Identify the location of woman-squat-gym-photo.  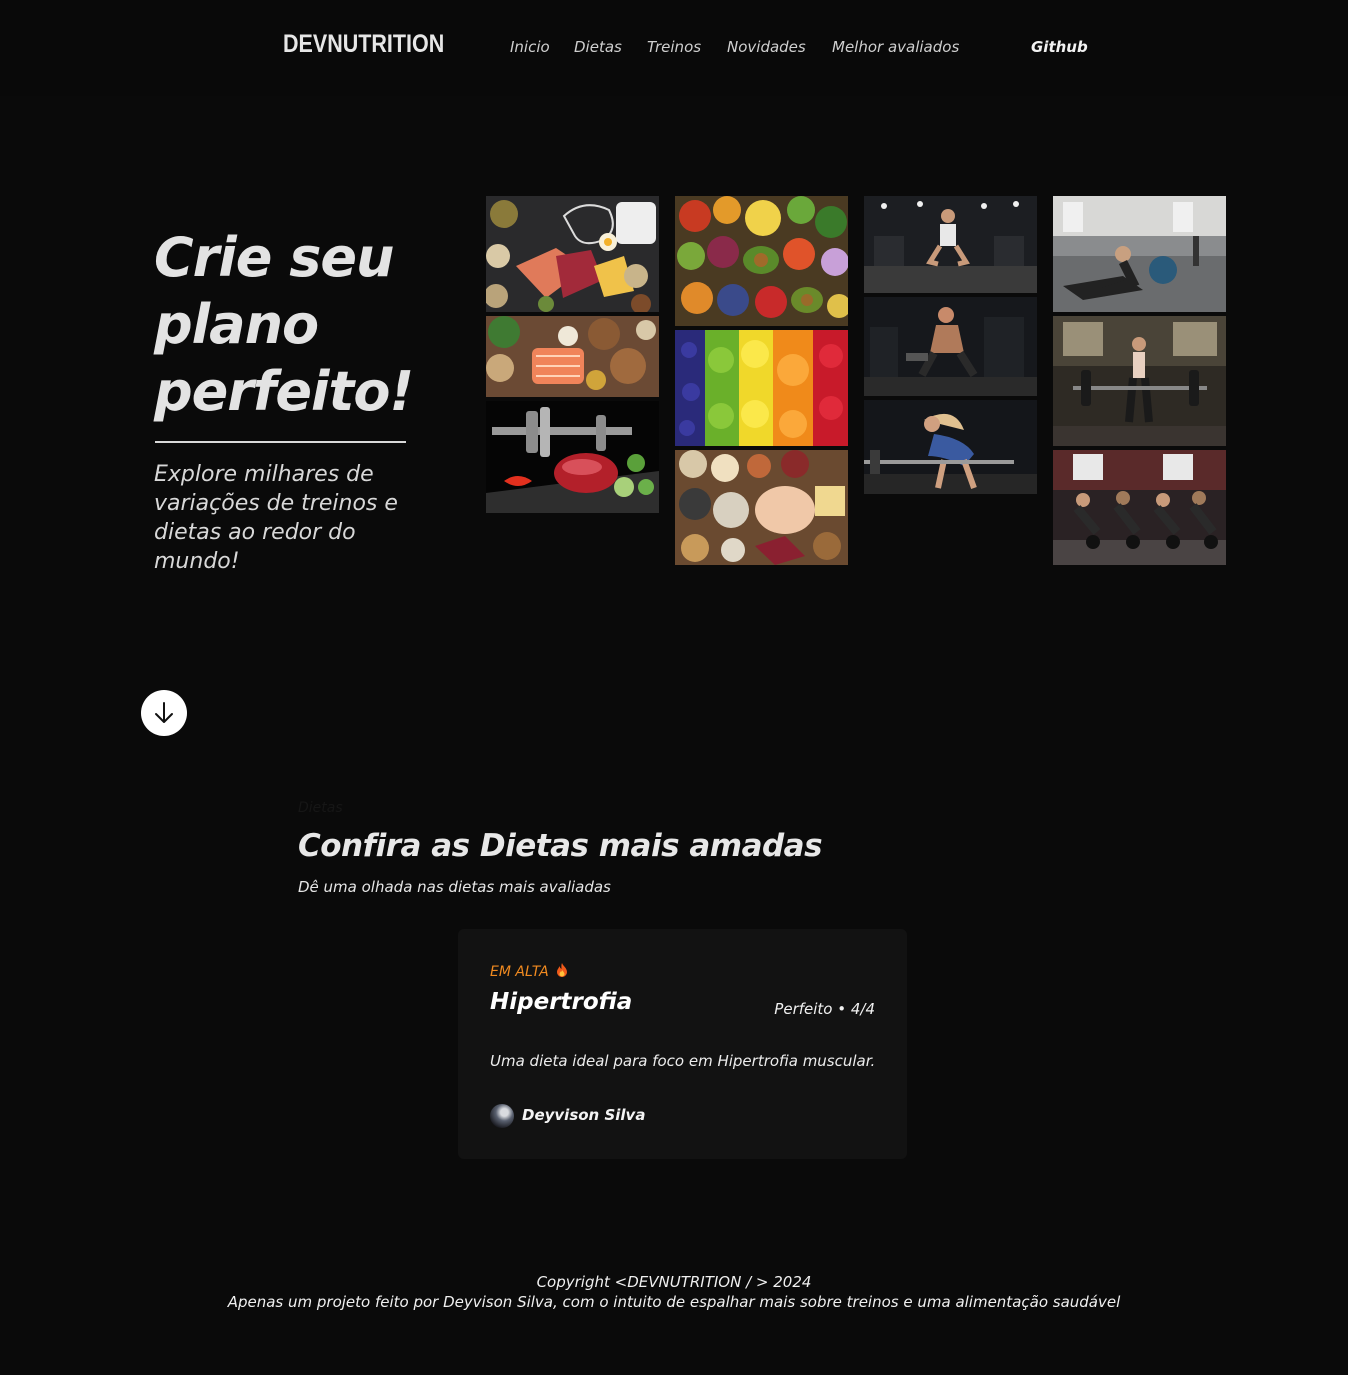
(950, 244).